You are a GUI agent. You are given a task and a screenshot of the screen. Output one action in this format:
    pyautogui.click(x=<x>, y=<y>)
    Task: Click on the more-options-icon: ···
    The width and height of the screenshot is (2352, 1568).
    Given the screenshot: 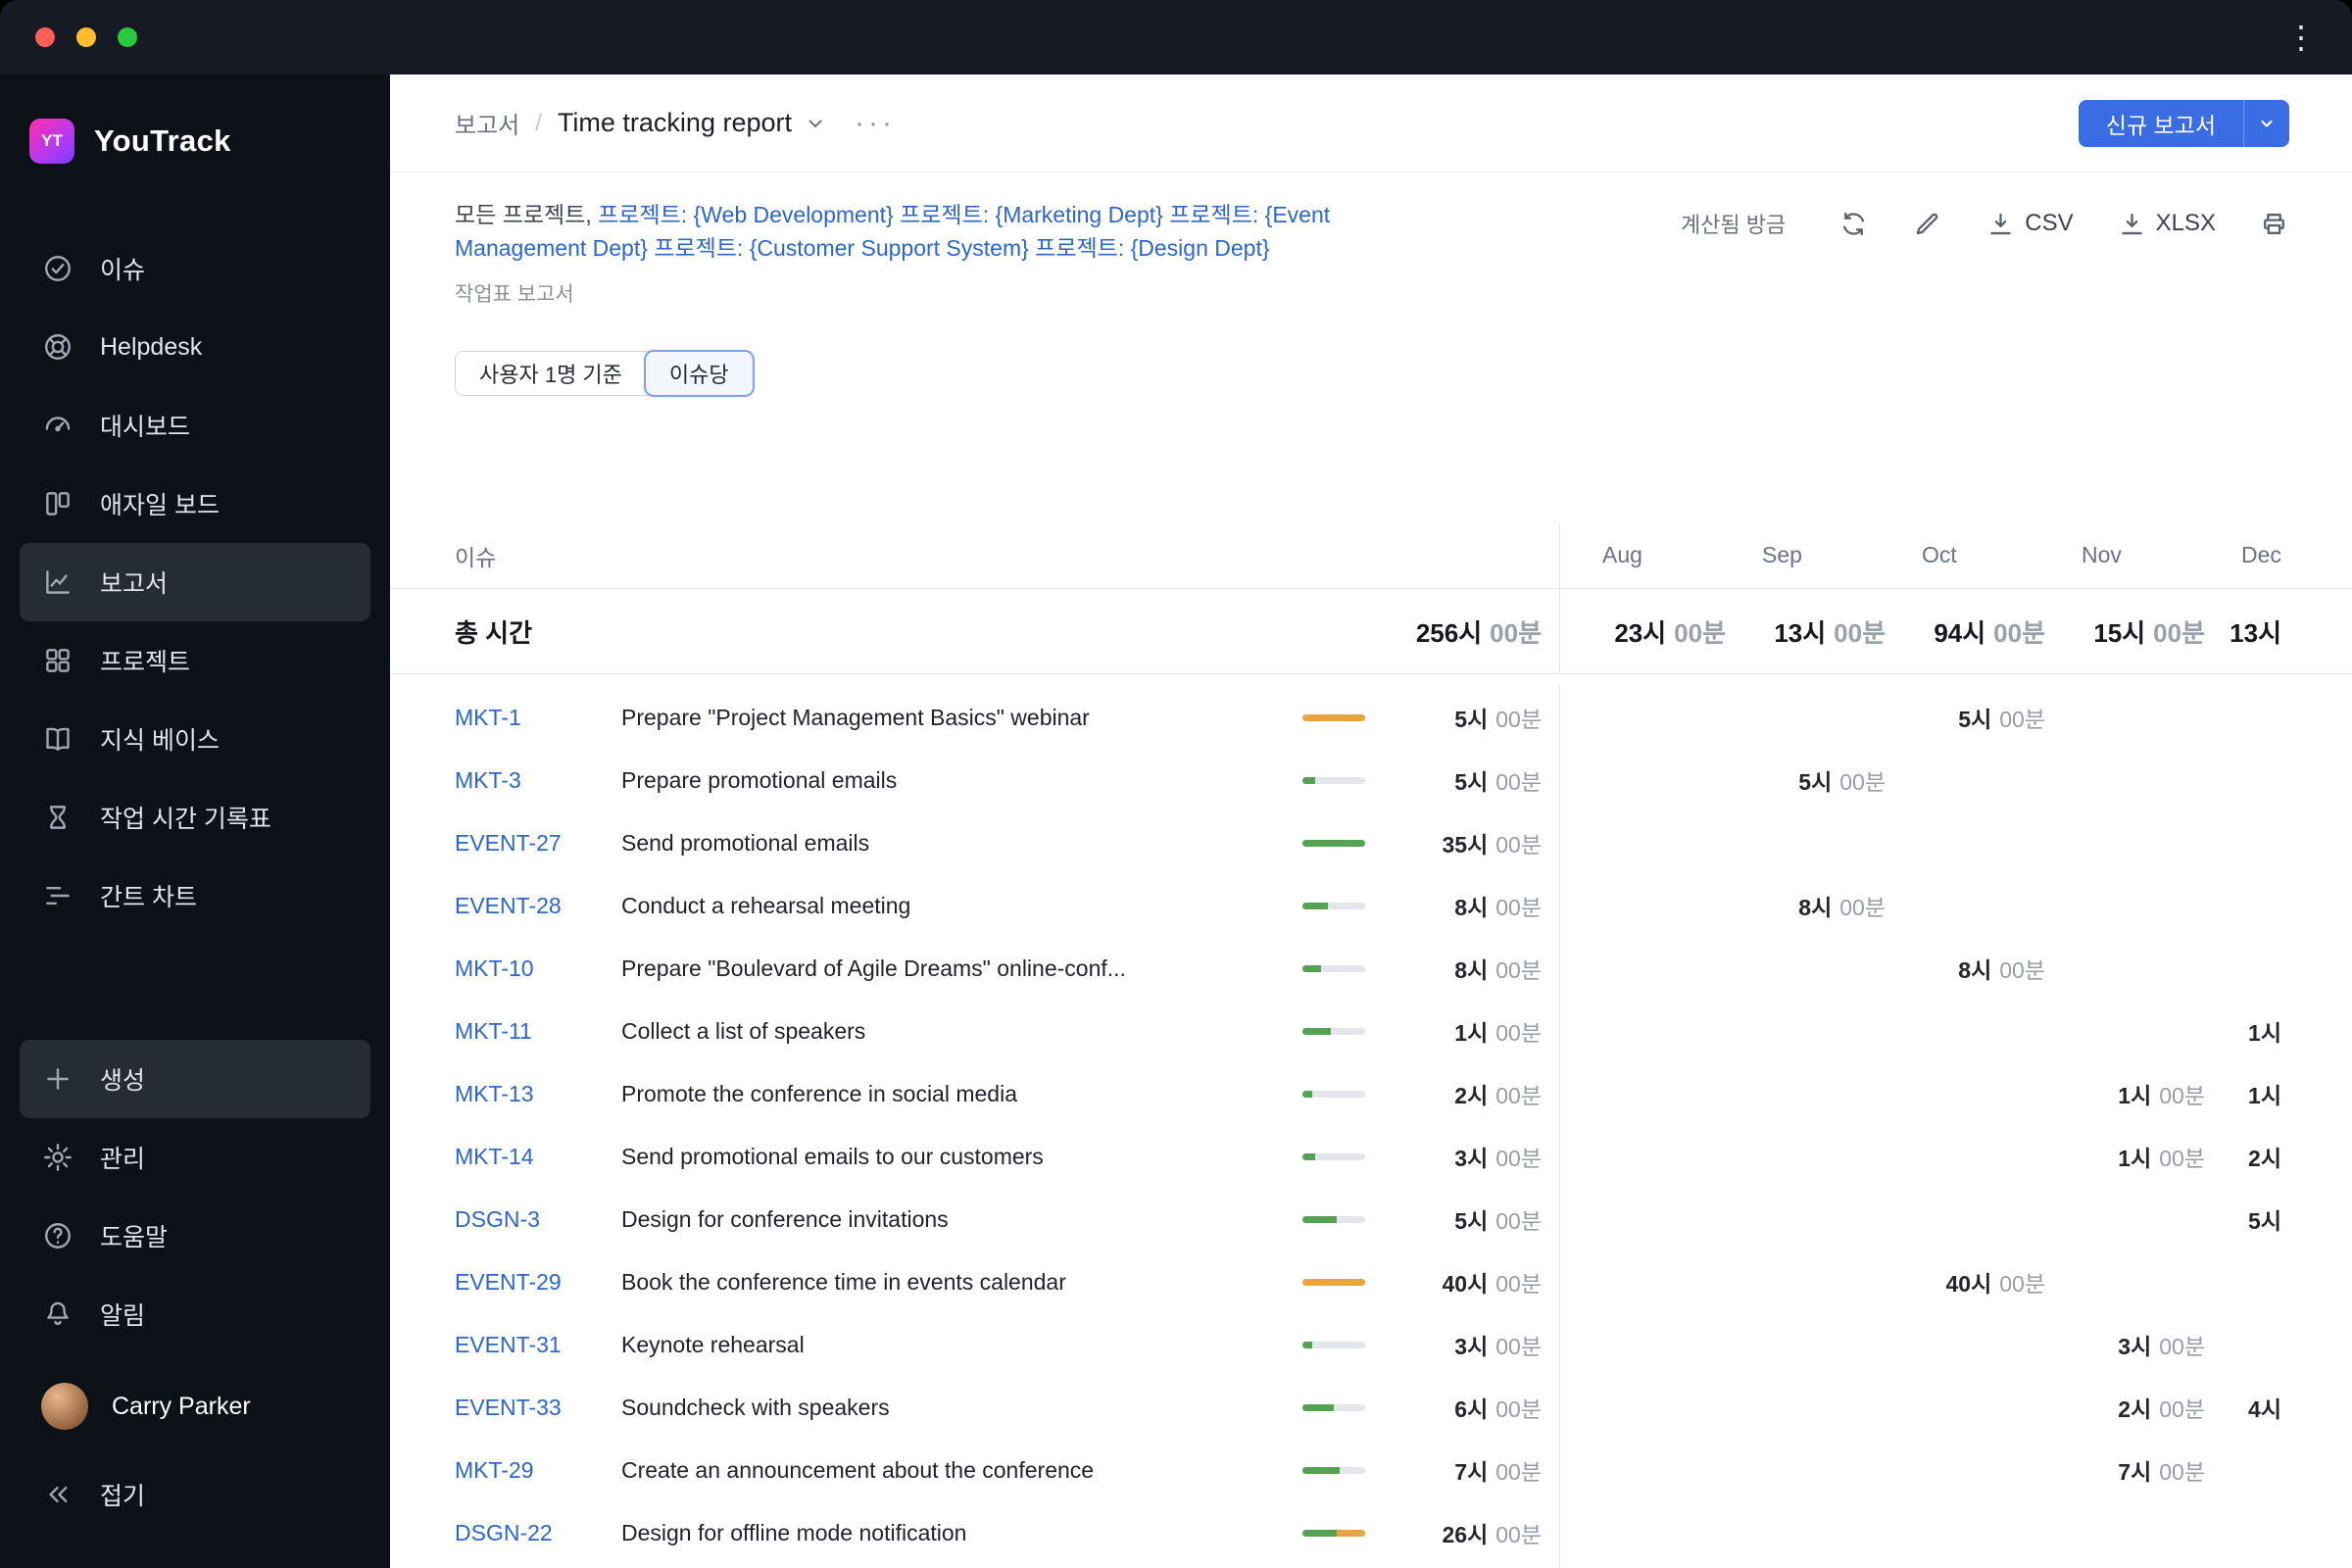 What is the action you would take?
    pyautogui.click(x=875, y=124)
    